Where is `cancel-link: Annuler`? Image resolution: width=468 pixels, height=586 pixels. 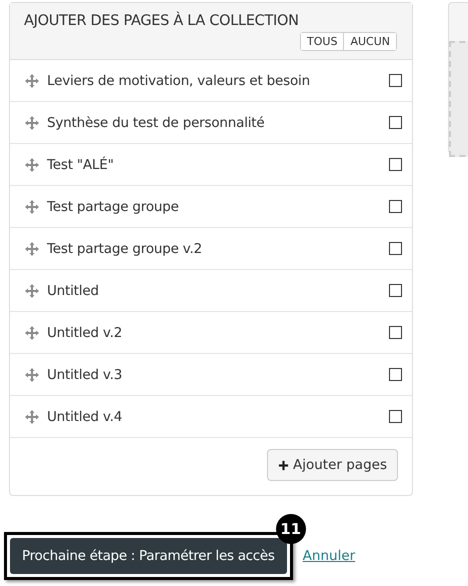
cancel-link: Annuler is located at coordinates (329, 556).